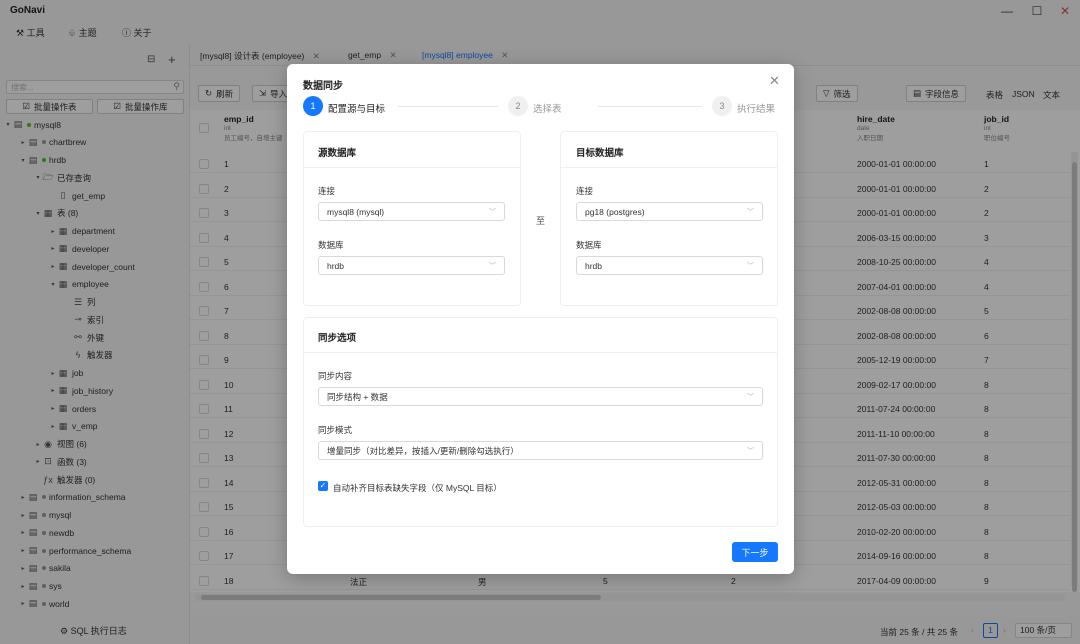 This screenshot has height=644, width=1080. I want to click on auto-fill-checkbox: ✓, so click(323, 486).